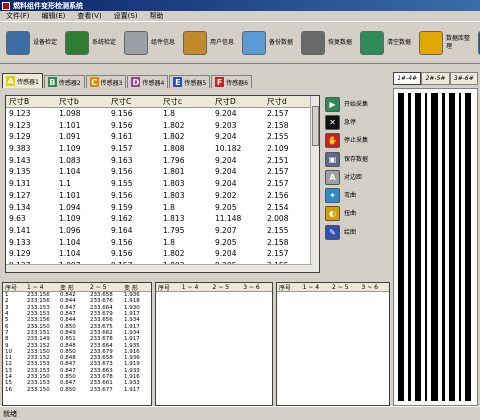  Describe the element at coordinates (34, 43) in the screenshot. I see `toolbar-button-0: 设备检定` at that location.